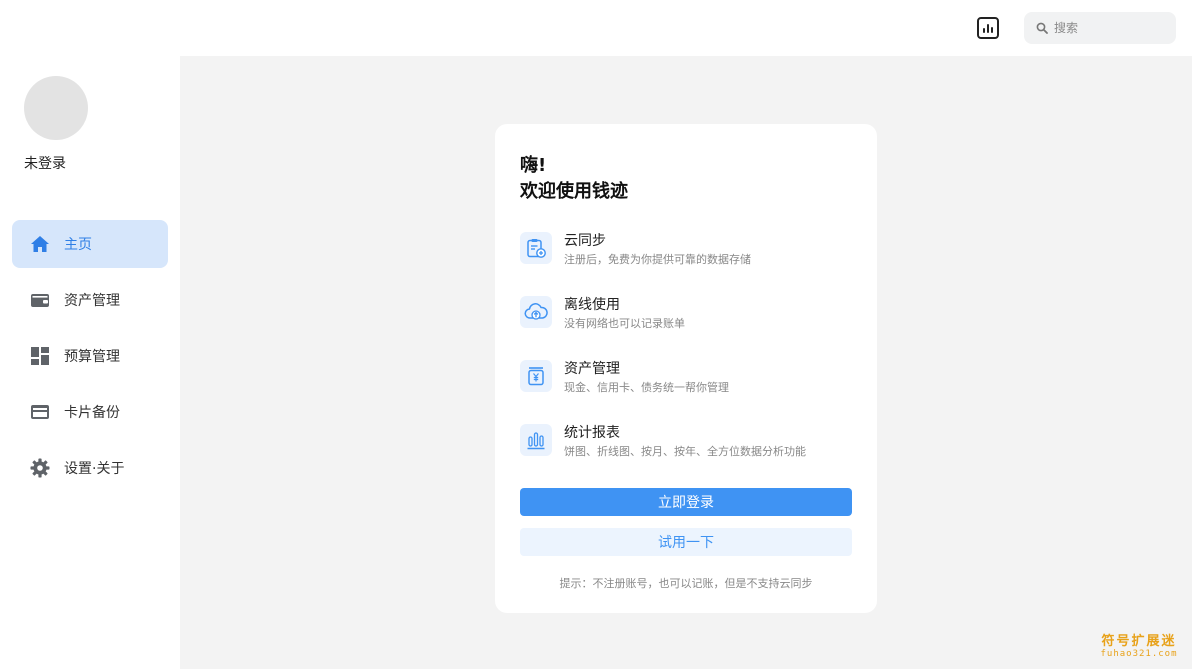 Image resolution: width=1192 pixels, height=669 pixels. Describe the element at coordinates (686, 542) in the screenshot. I see `try-button: 试用一下` at that location.